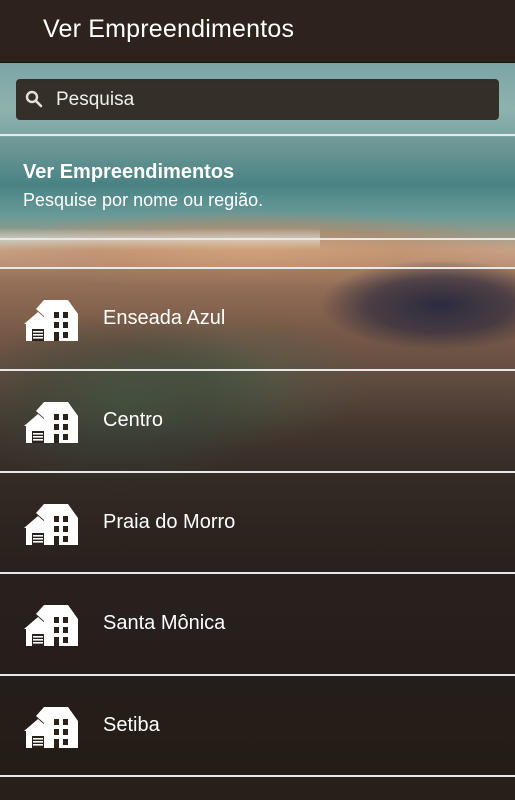 Image resolution: width=515 pixels, height=800 pixels. What do you see at coordinates (257, 726) in the screenshot?
I see `list-item-setiba: Setiba` at bounding box center [257, 726].